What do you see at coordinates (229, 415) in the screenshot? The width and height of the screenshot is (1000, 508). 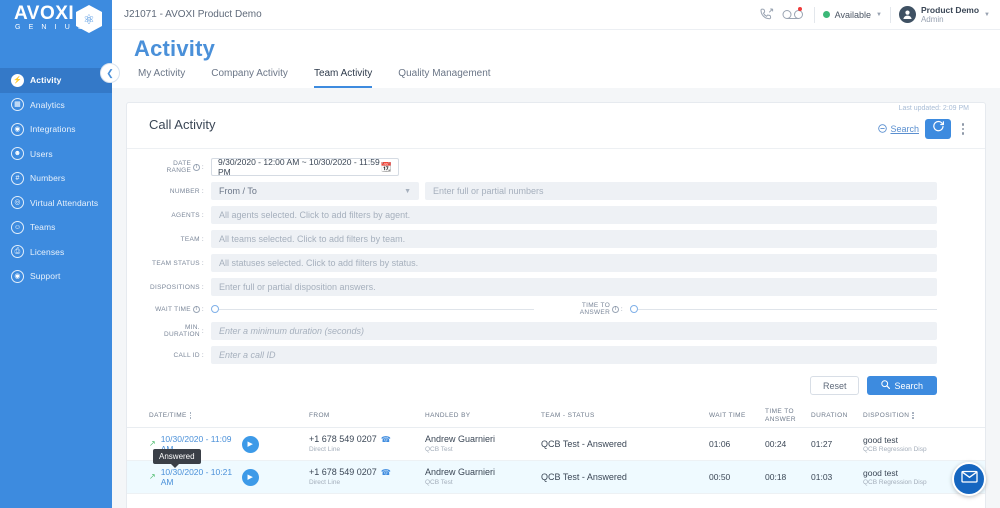 I see `column-header-datetime: DATE/TIME` at bounding box center [229, 415].